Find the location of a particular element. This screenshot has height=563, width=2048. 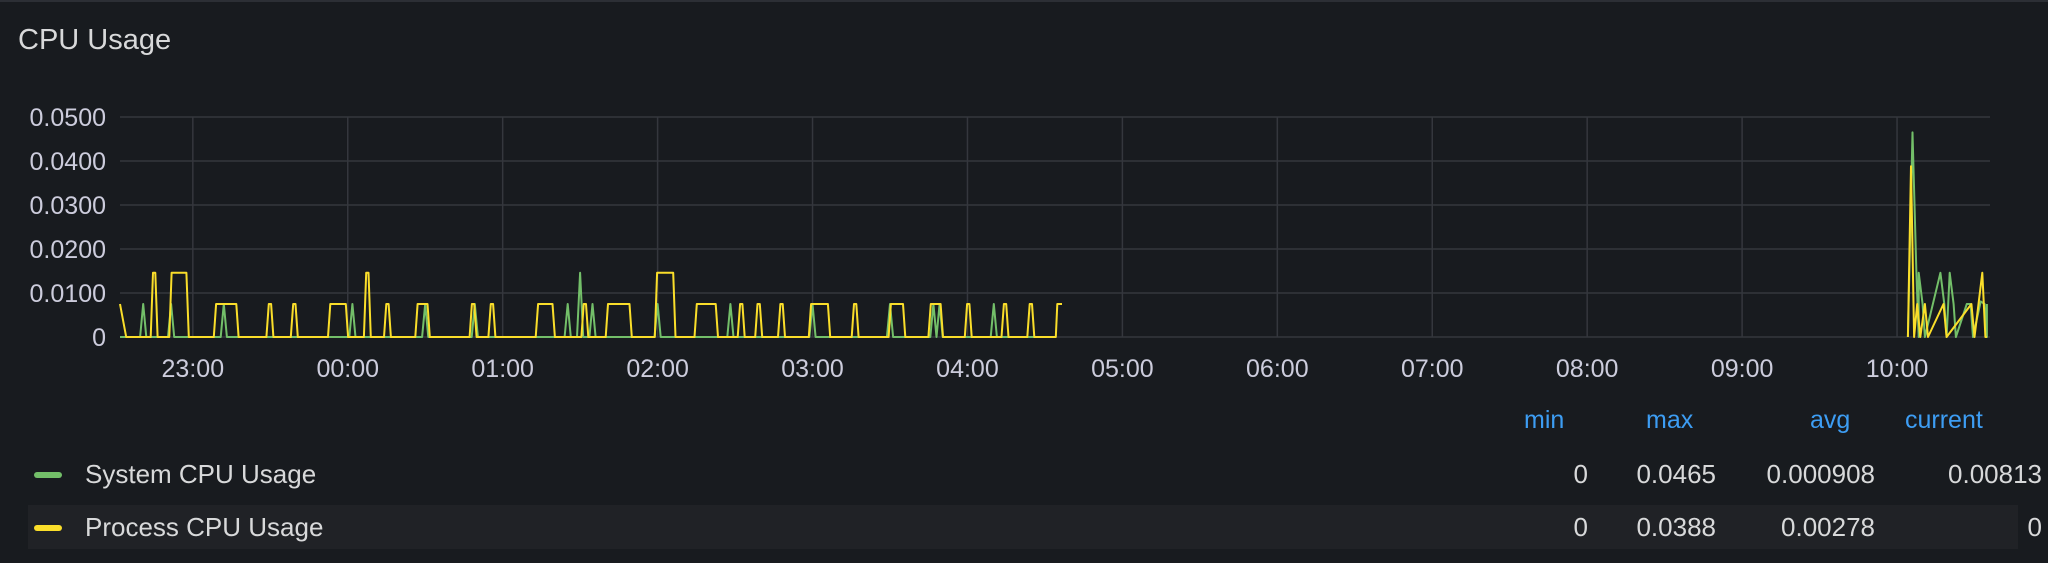

legend-current-value: 0.00813 is located at coordinates (1995, 474).